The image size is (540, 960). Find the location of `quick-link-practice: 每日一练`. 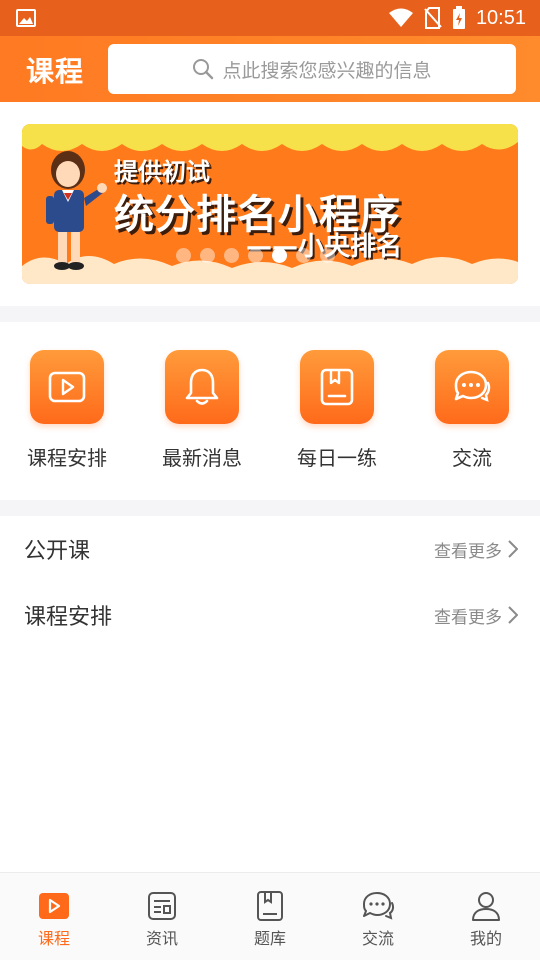

quick-link-practice: 每日一练 is located at coordinates (337, 410).